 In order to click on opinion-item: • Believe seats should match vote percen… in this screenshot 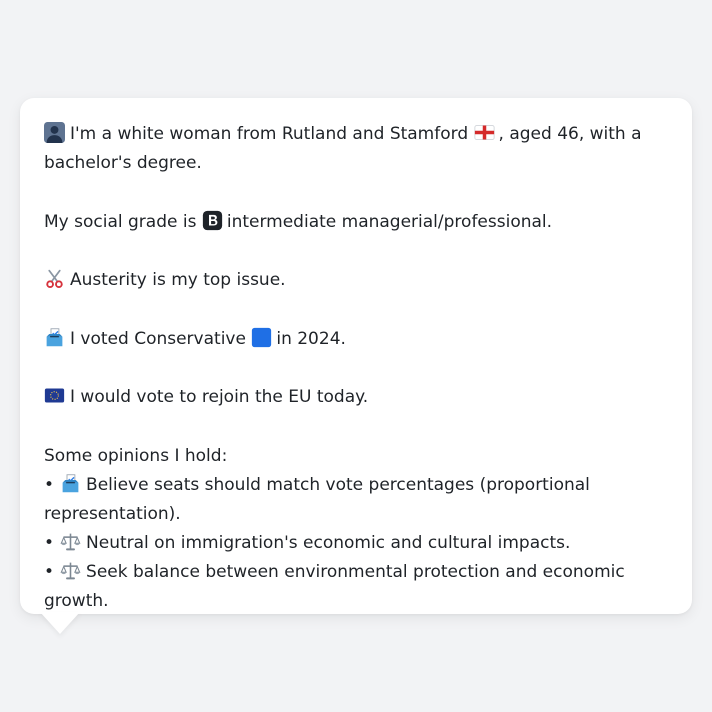, I will do `click(358, 500)`.